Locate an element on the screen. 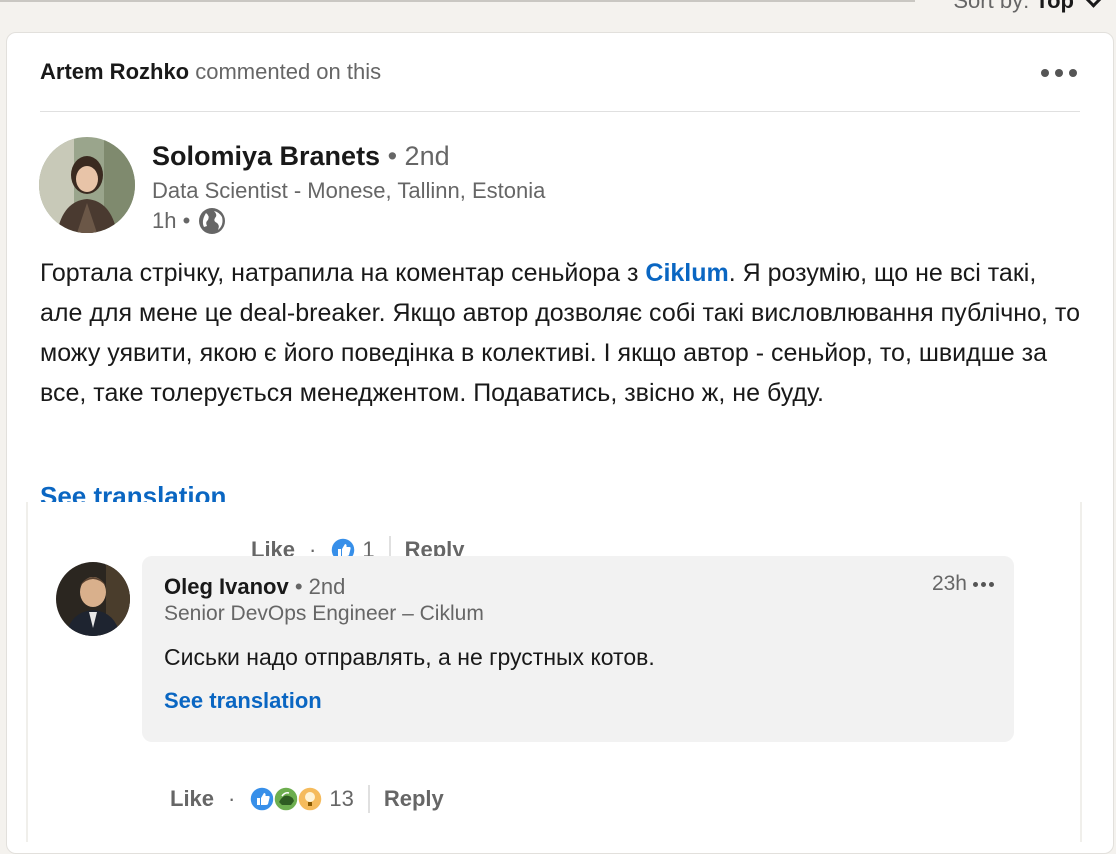  action-divider is located at coordinates (368, 799).